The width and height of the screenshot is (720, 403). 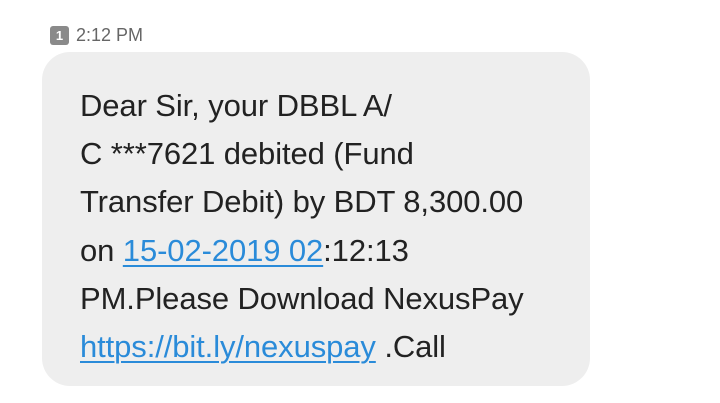 What do you see at coordinates (223, 250) in the screenshot?
I see `date-time-link: 15-02-2019 02` at bounding box center [223, 250].